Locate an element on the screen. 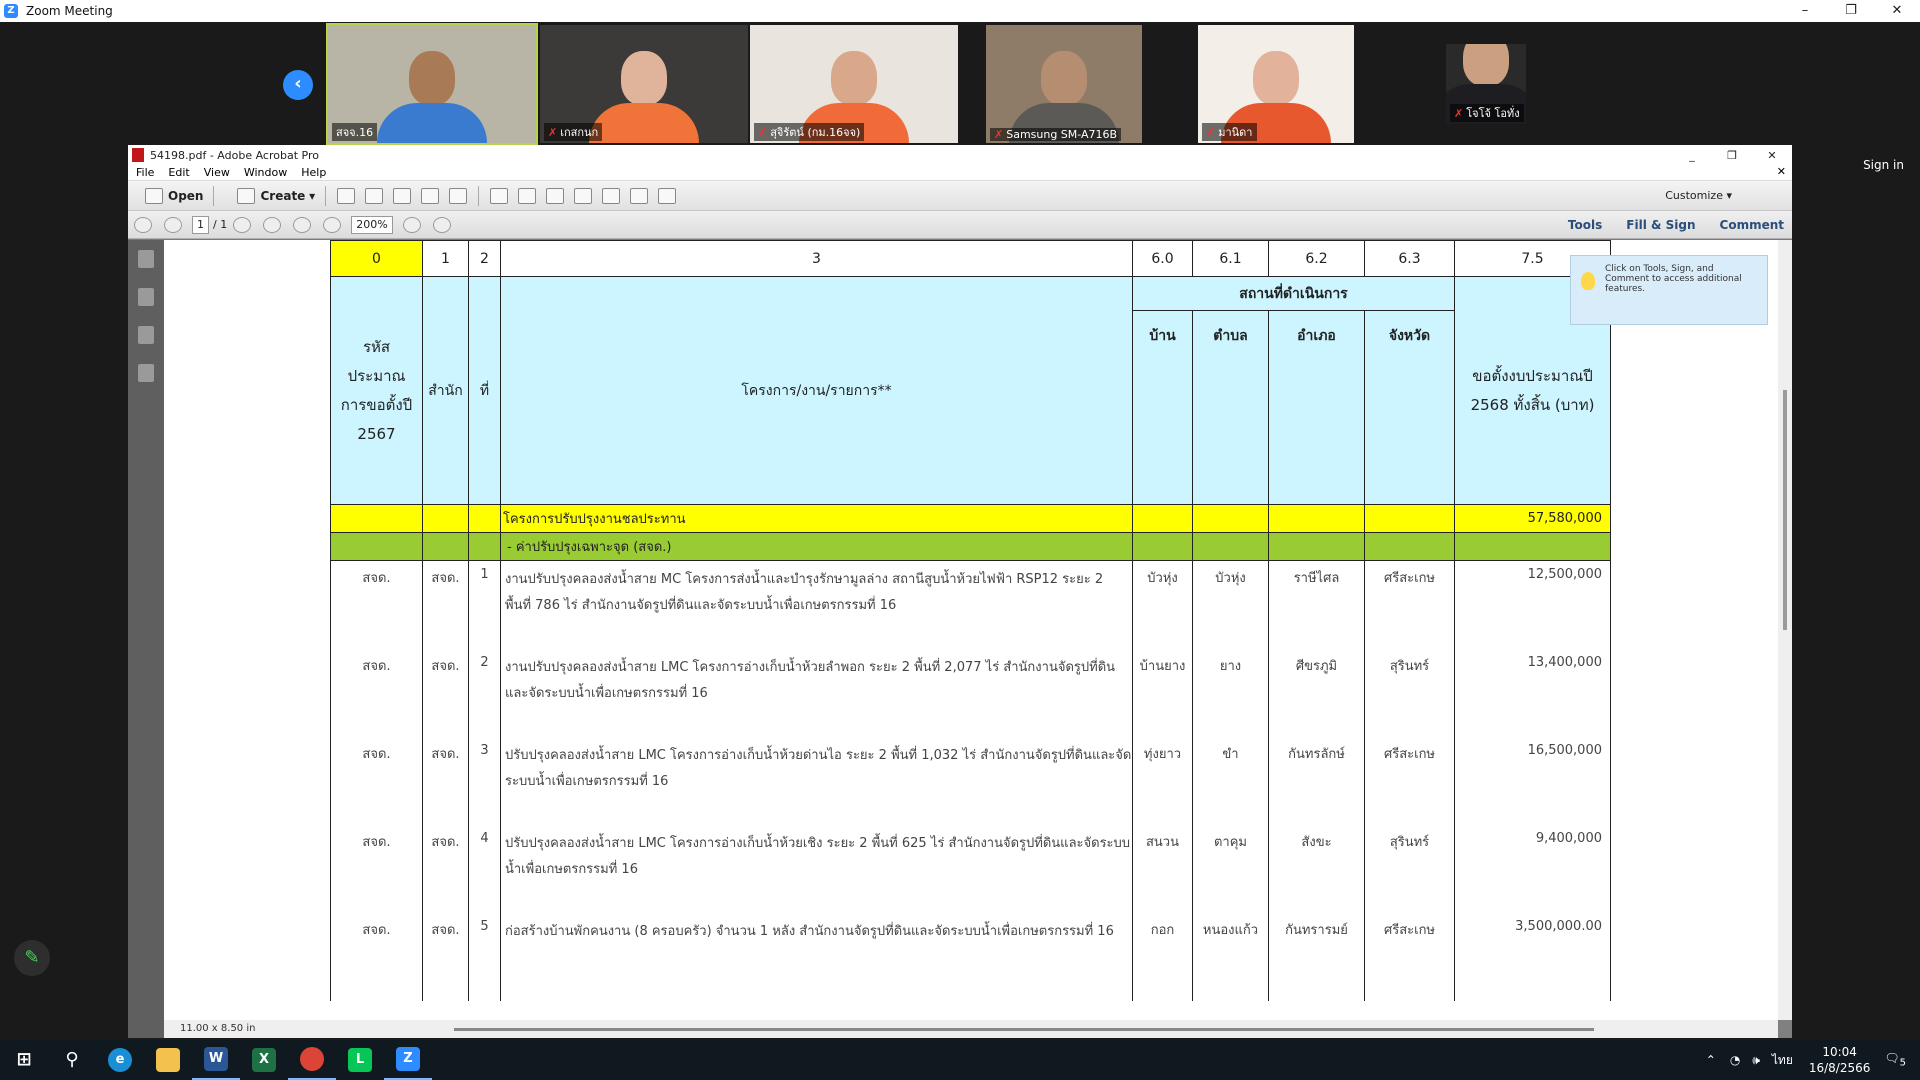 This screenshot has height=1080, width=1920. notifications-icon: 🗨5 is located at coordinates (1895, 1059).